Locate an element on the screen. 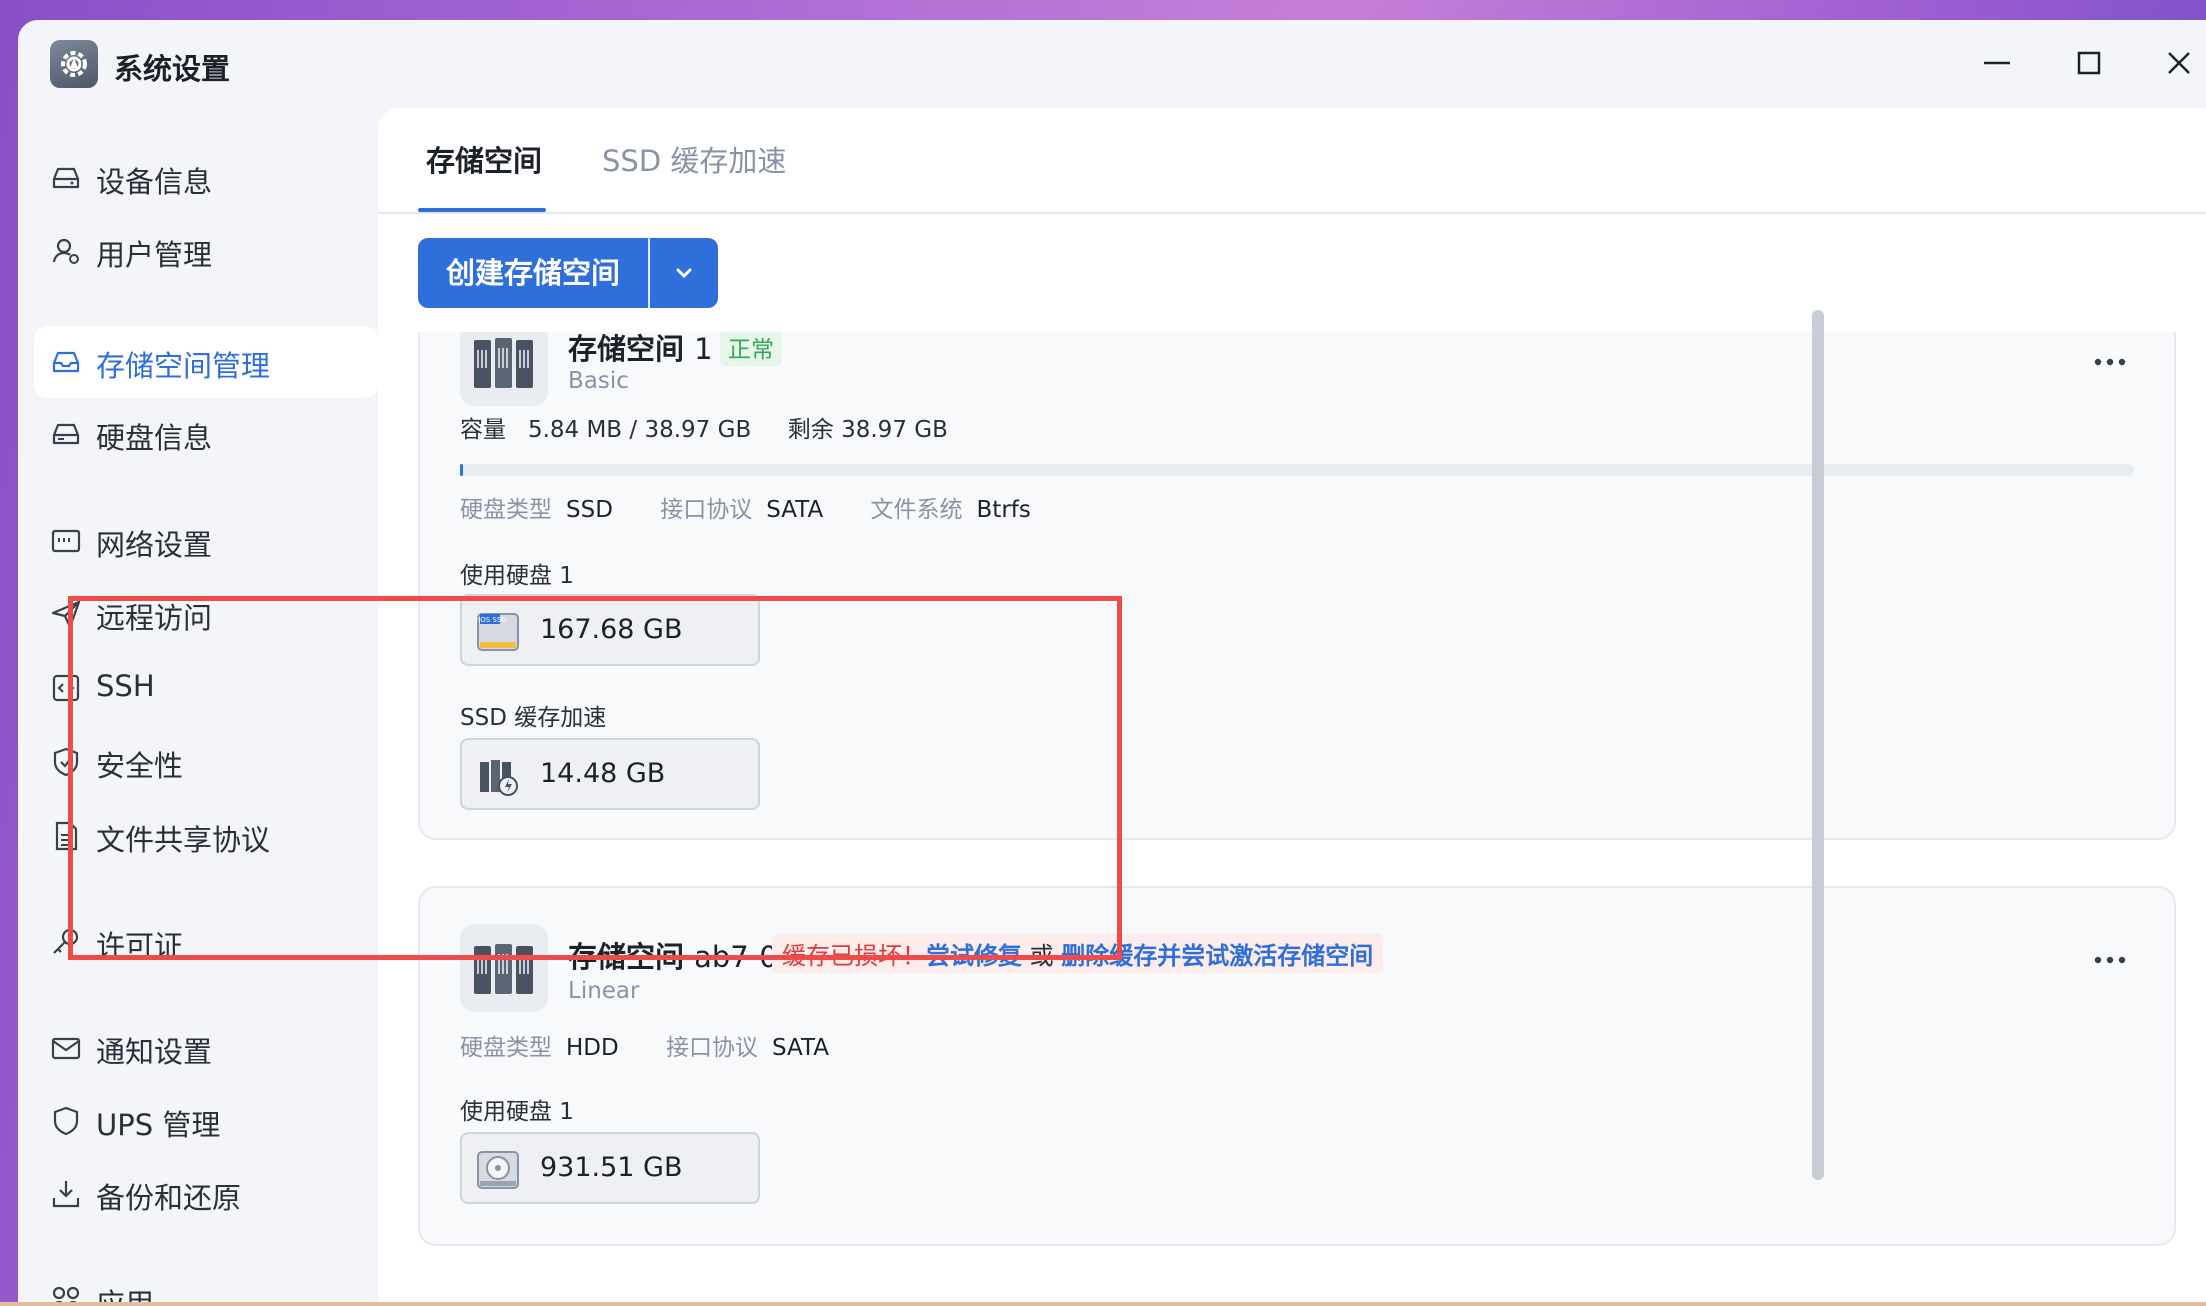 Image resolution: width=2206 pixels, height=1306 pixels. raid-type: Linear is located at coordinates (604, 991).